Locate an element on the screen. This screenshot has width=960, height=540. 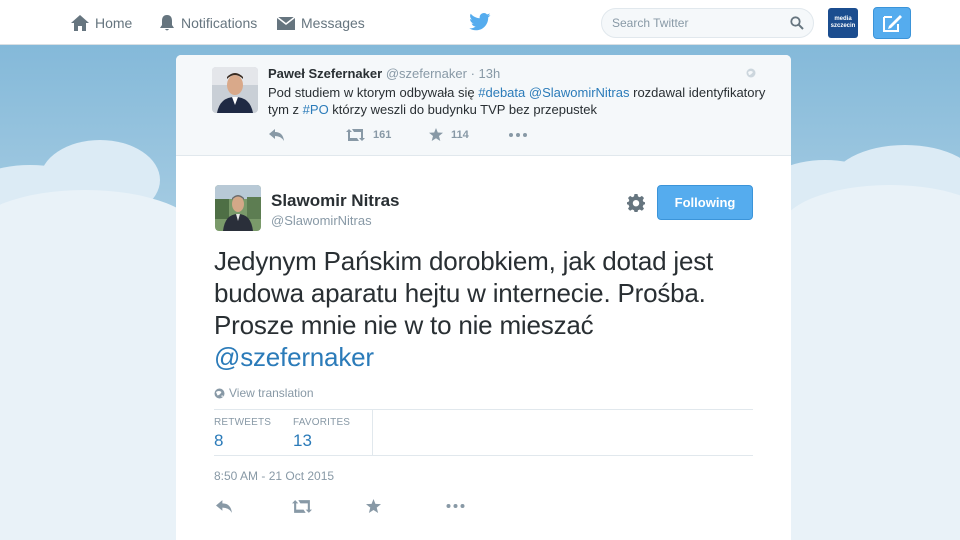
retweets-stat: RETWEETS 8 is located at coordinates (242, 434).